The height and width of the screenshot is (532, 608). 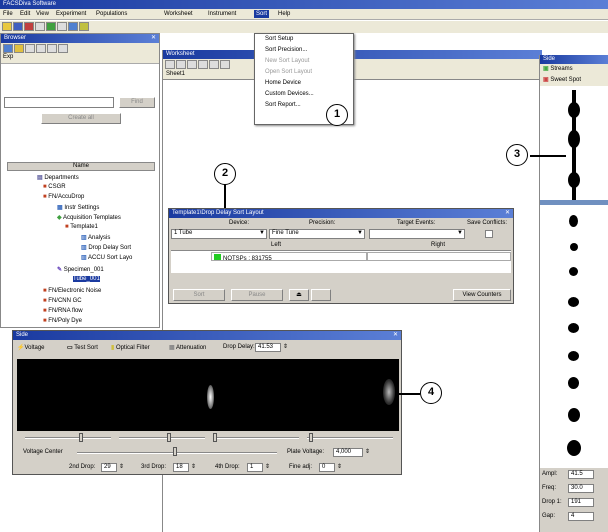 What do you see at coordinates (489, 234) in the screenshot?
I see `save-conflicts-checkbox` at bounding box center [489, 234].